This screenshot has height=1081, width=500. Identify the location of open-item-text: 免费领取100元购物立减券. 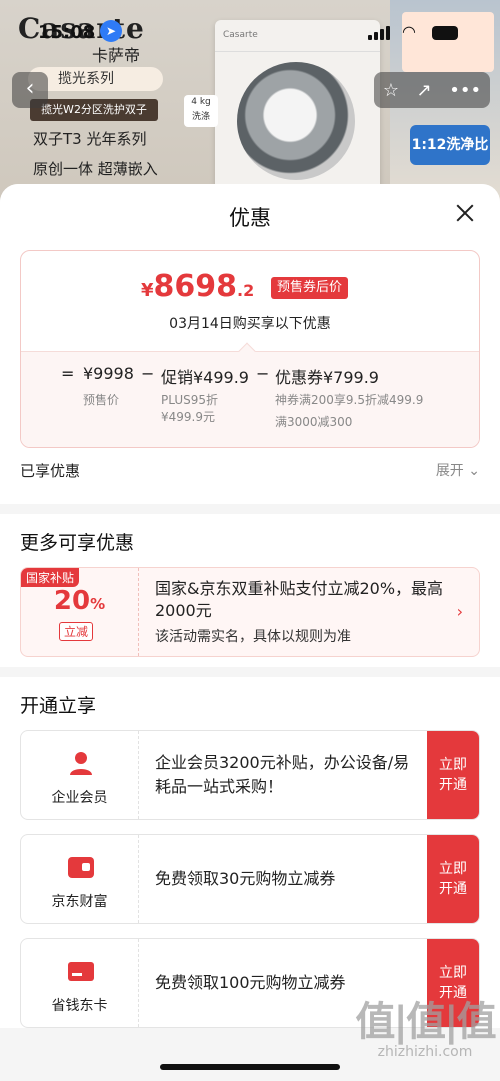
(250, 982).